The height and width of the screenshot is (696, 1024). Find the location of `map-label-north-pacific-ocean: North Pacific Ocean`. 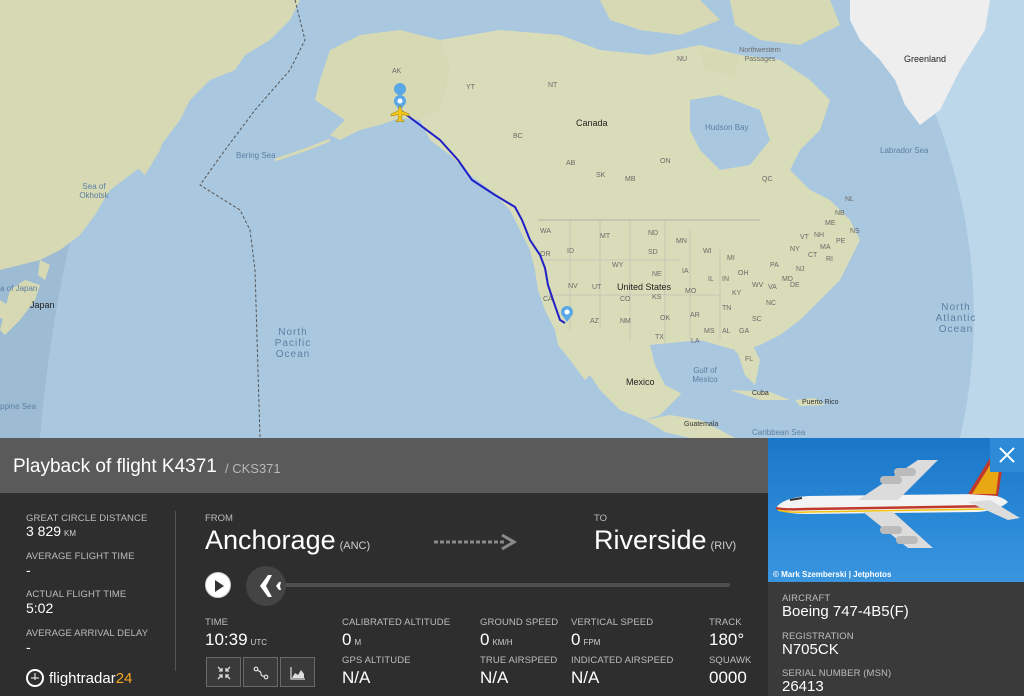

map-label-north-pacific-ocean: North Pacific Ocean is located at coordinates (293, 343).